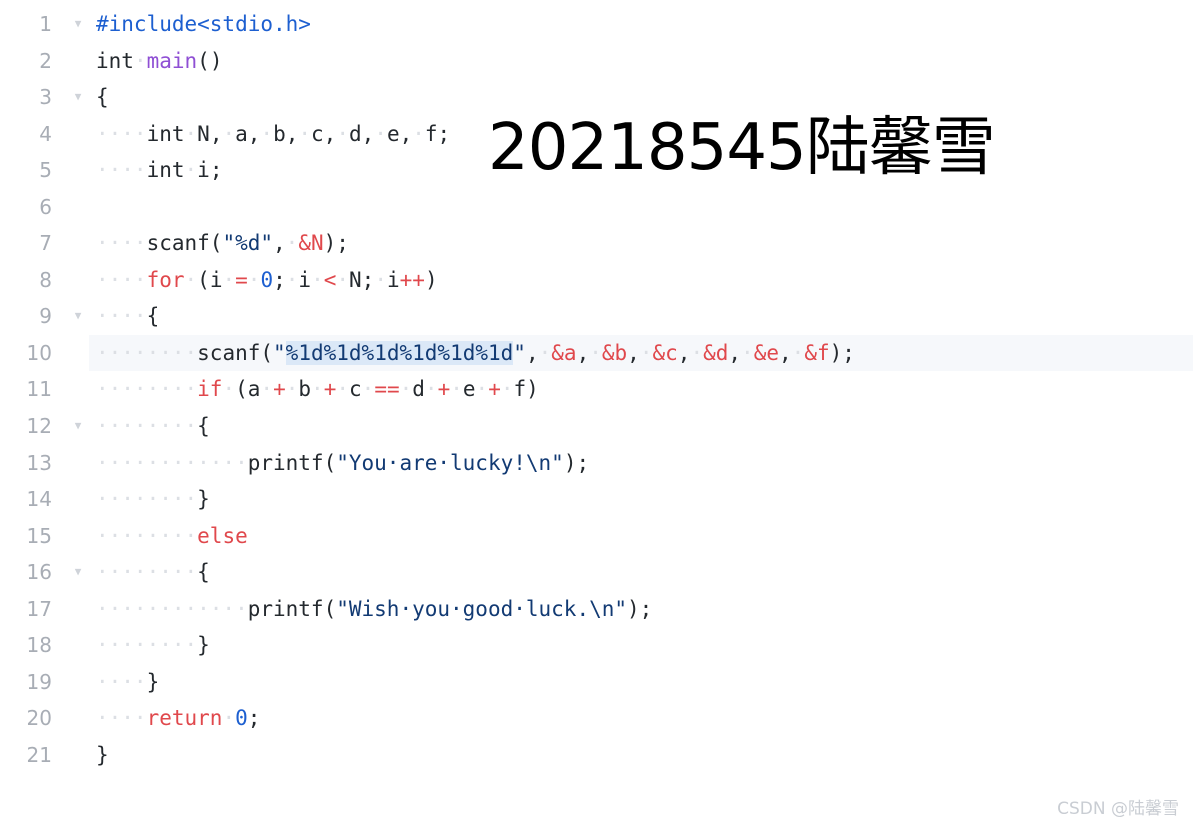 The width and height of the screenshot is (1193, 831). Describe the element at coordinates (39, 426) in the screenshot. I see `line-number: 12` at that location.